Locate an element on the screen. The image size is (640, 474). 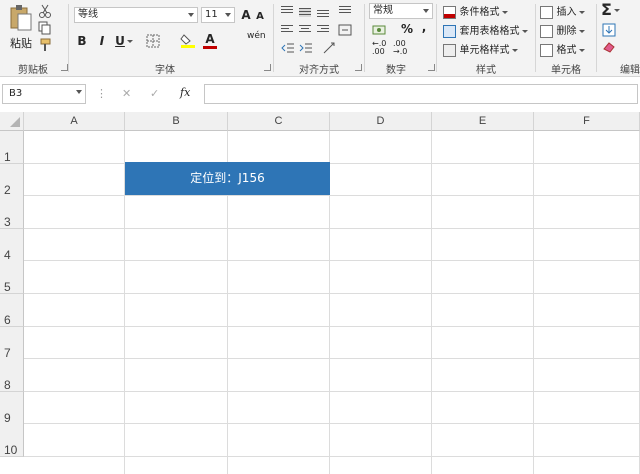
accounting-format-icon is located at coordinates (380, 30).